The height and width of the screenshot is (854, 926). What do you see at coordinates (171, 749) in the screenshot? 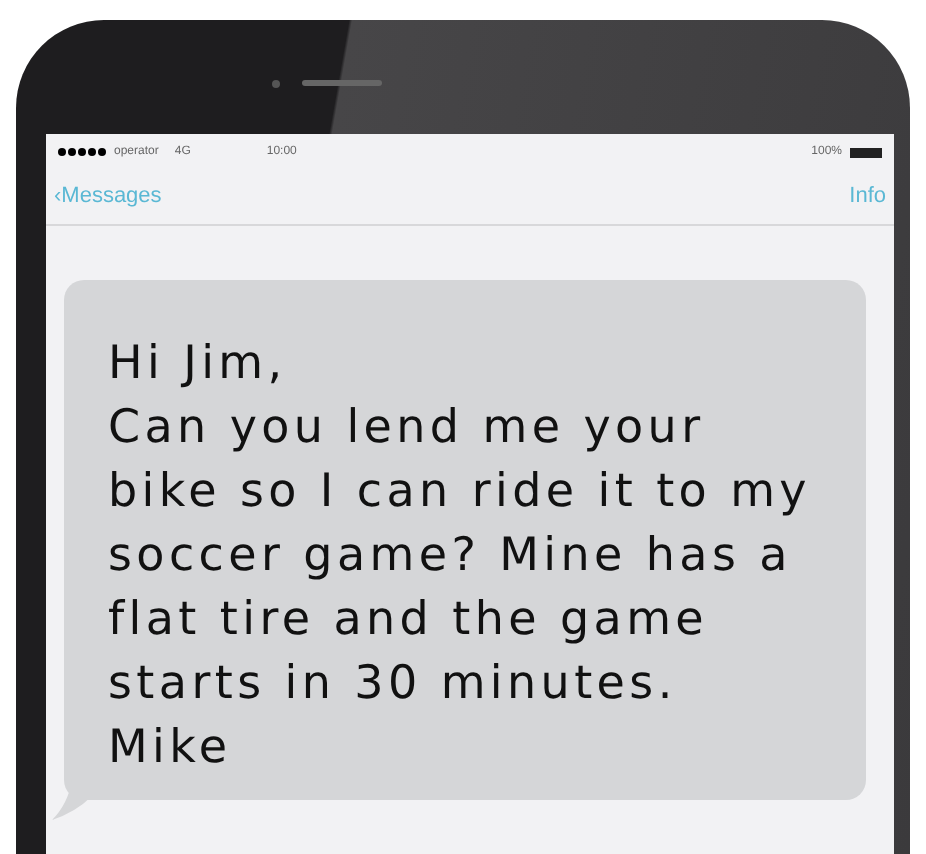
I see `message-text: Mike` at bounding box center [171, 749].